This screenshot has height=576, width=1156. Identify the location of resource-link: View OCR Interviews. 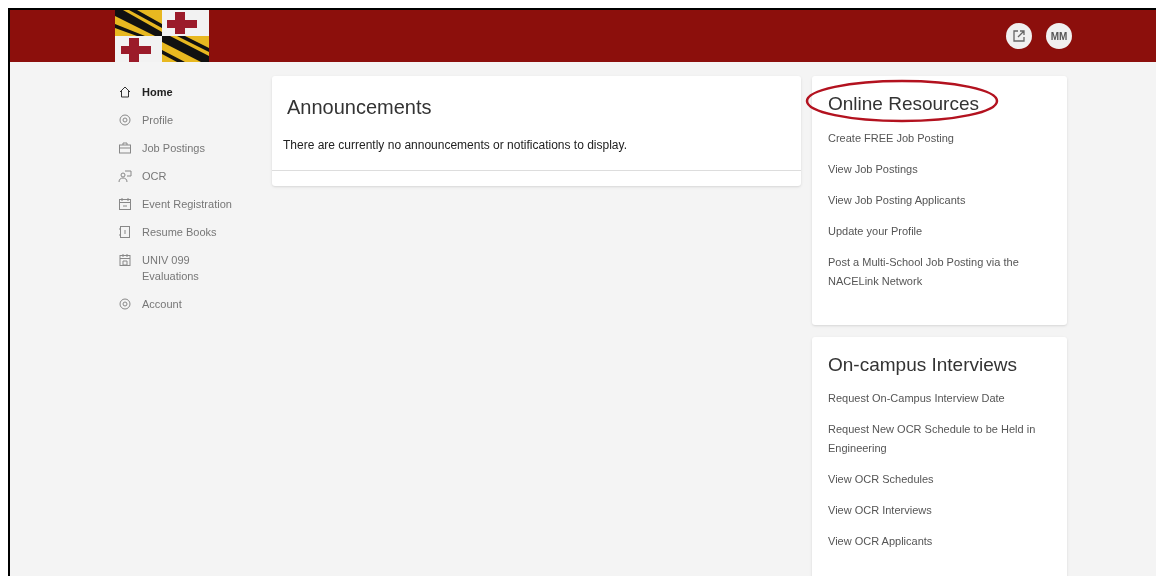
(935, 510).